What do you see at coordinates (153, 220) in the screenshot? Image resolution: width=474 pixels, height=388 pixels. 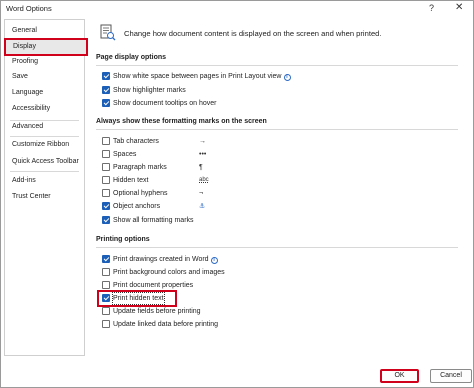 I see `option-label: Show all formatting marks` at bounding box center [153, 220].